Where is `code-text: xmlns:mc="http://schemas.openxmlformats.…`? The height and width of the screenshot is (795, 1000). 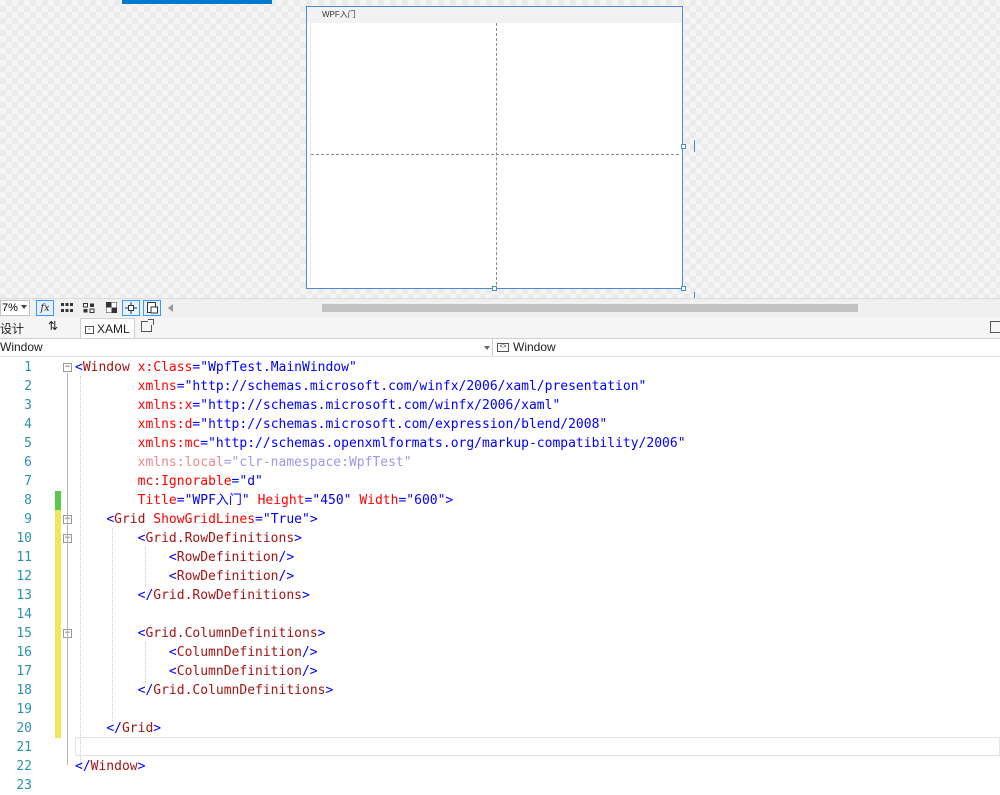
code-text: xmlns:mc="http://schemas.openxmlformats.… is located at coordinates (380, 443).